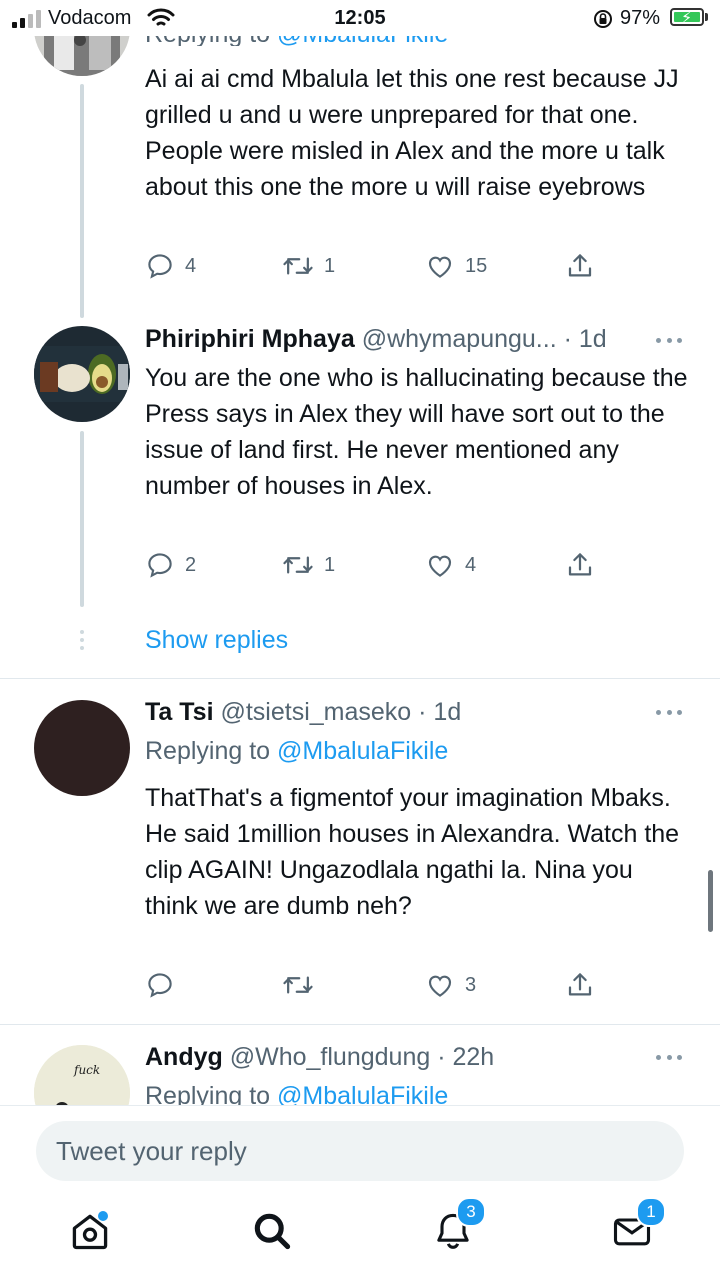 The image size is (720, 1280). I want to click on battery-percent: 97%, so click(640, 18).